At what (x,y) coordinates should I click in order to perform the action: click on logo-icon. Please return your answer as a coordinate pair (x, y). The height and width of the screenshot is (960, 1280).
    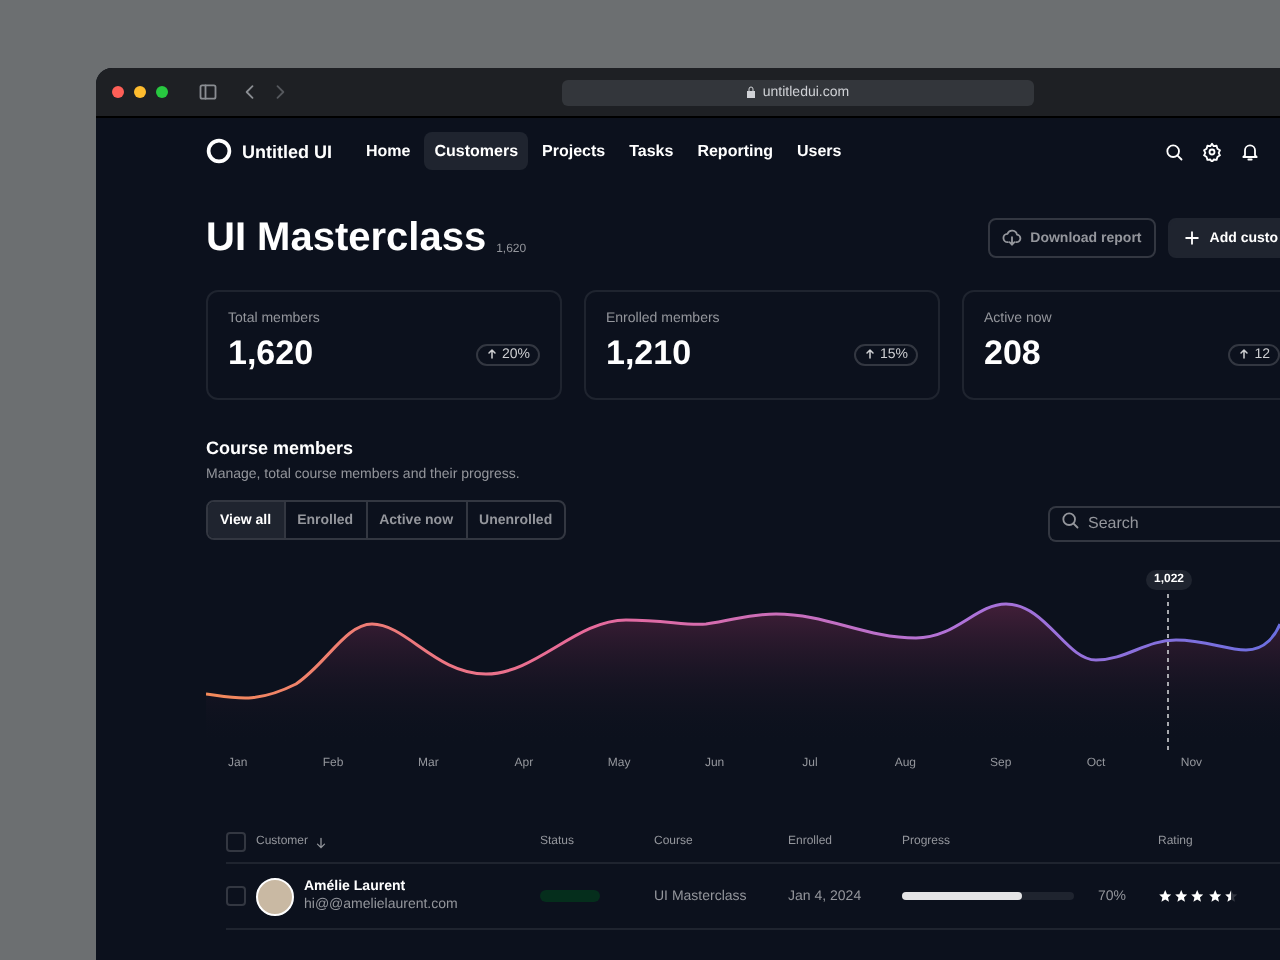
    Looking at the image, I should click on (219, 151).